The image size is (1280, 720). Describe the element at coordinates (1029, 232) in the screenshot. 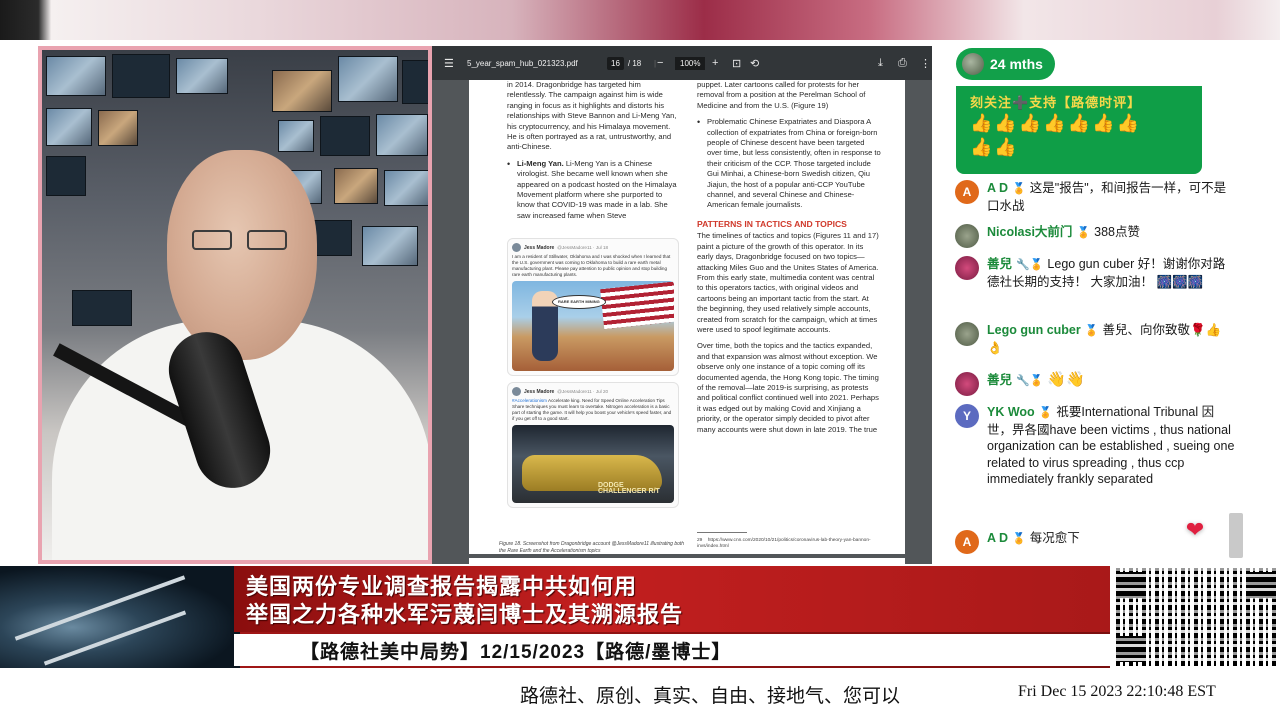

I see `chat-author: Nicolasi大前门` at that location.